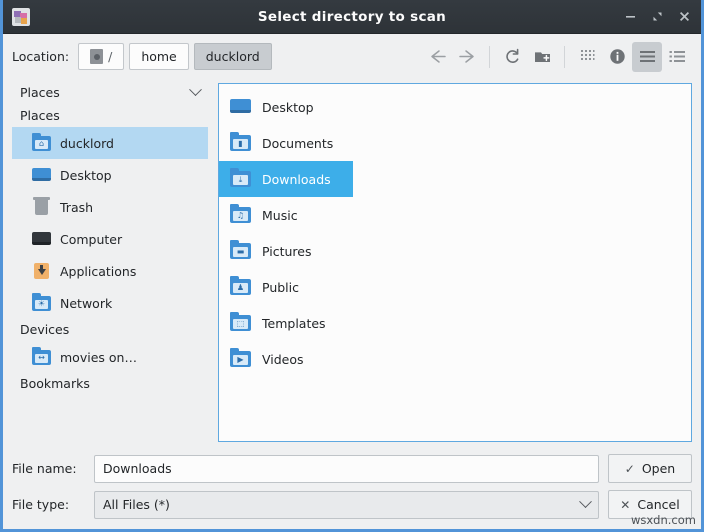  I want to click on sidebar-item-ducklord: ⌂ ducklord, so click(110, 143).